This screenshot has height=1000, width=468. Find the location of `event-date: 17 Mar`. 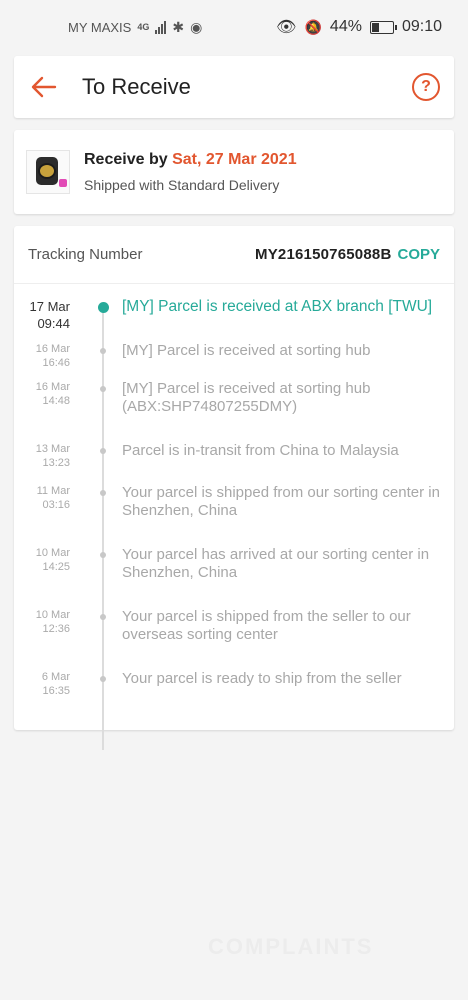

event-date: 17 Mar is located at coordinates (49, 306).